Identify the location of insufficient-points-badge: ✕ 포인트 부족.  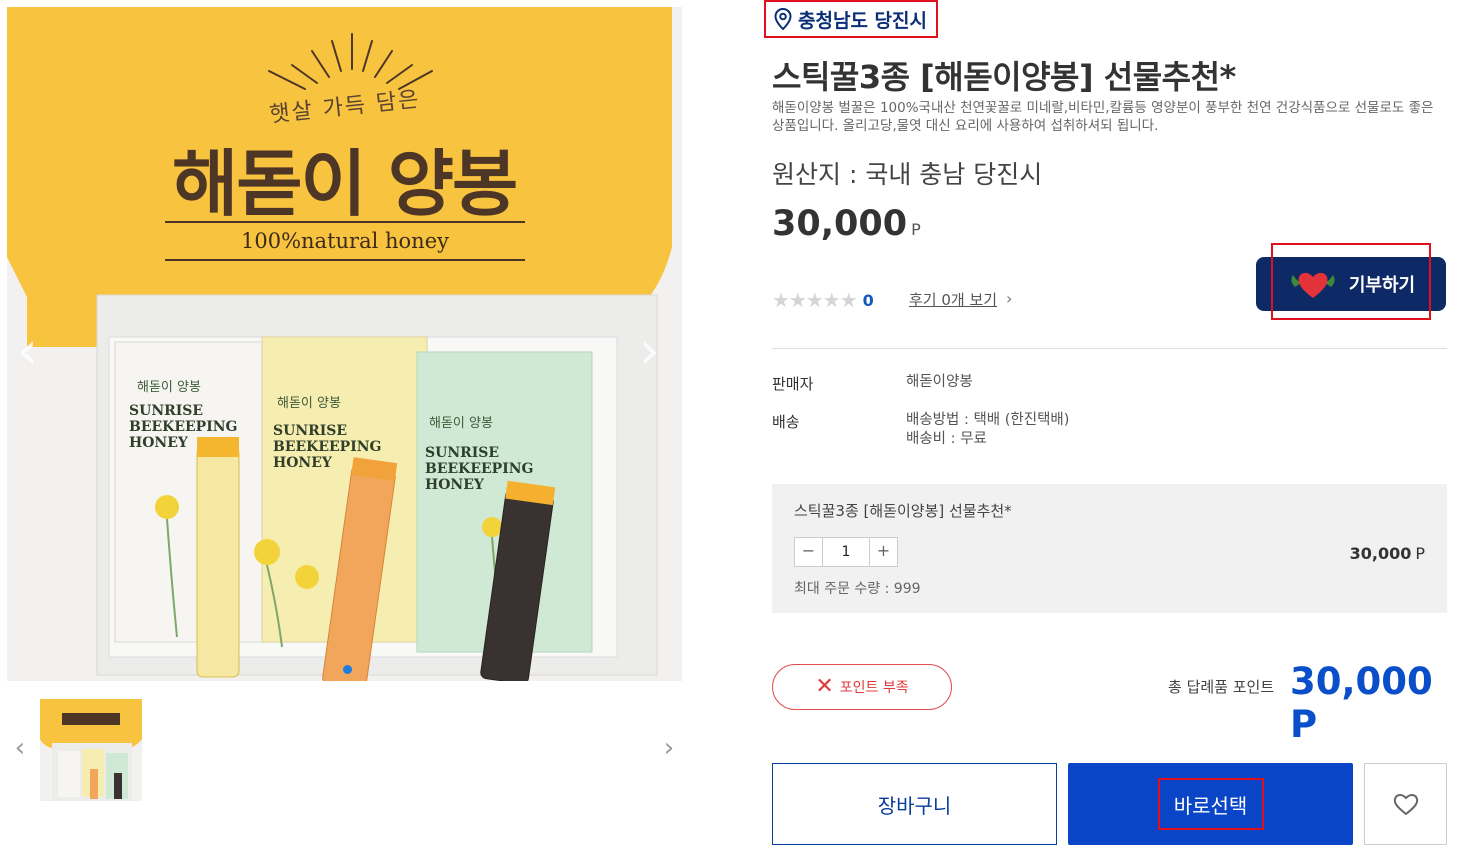
(862, 687).